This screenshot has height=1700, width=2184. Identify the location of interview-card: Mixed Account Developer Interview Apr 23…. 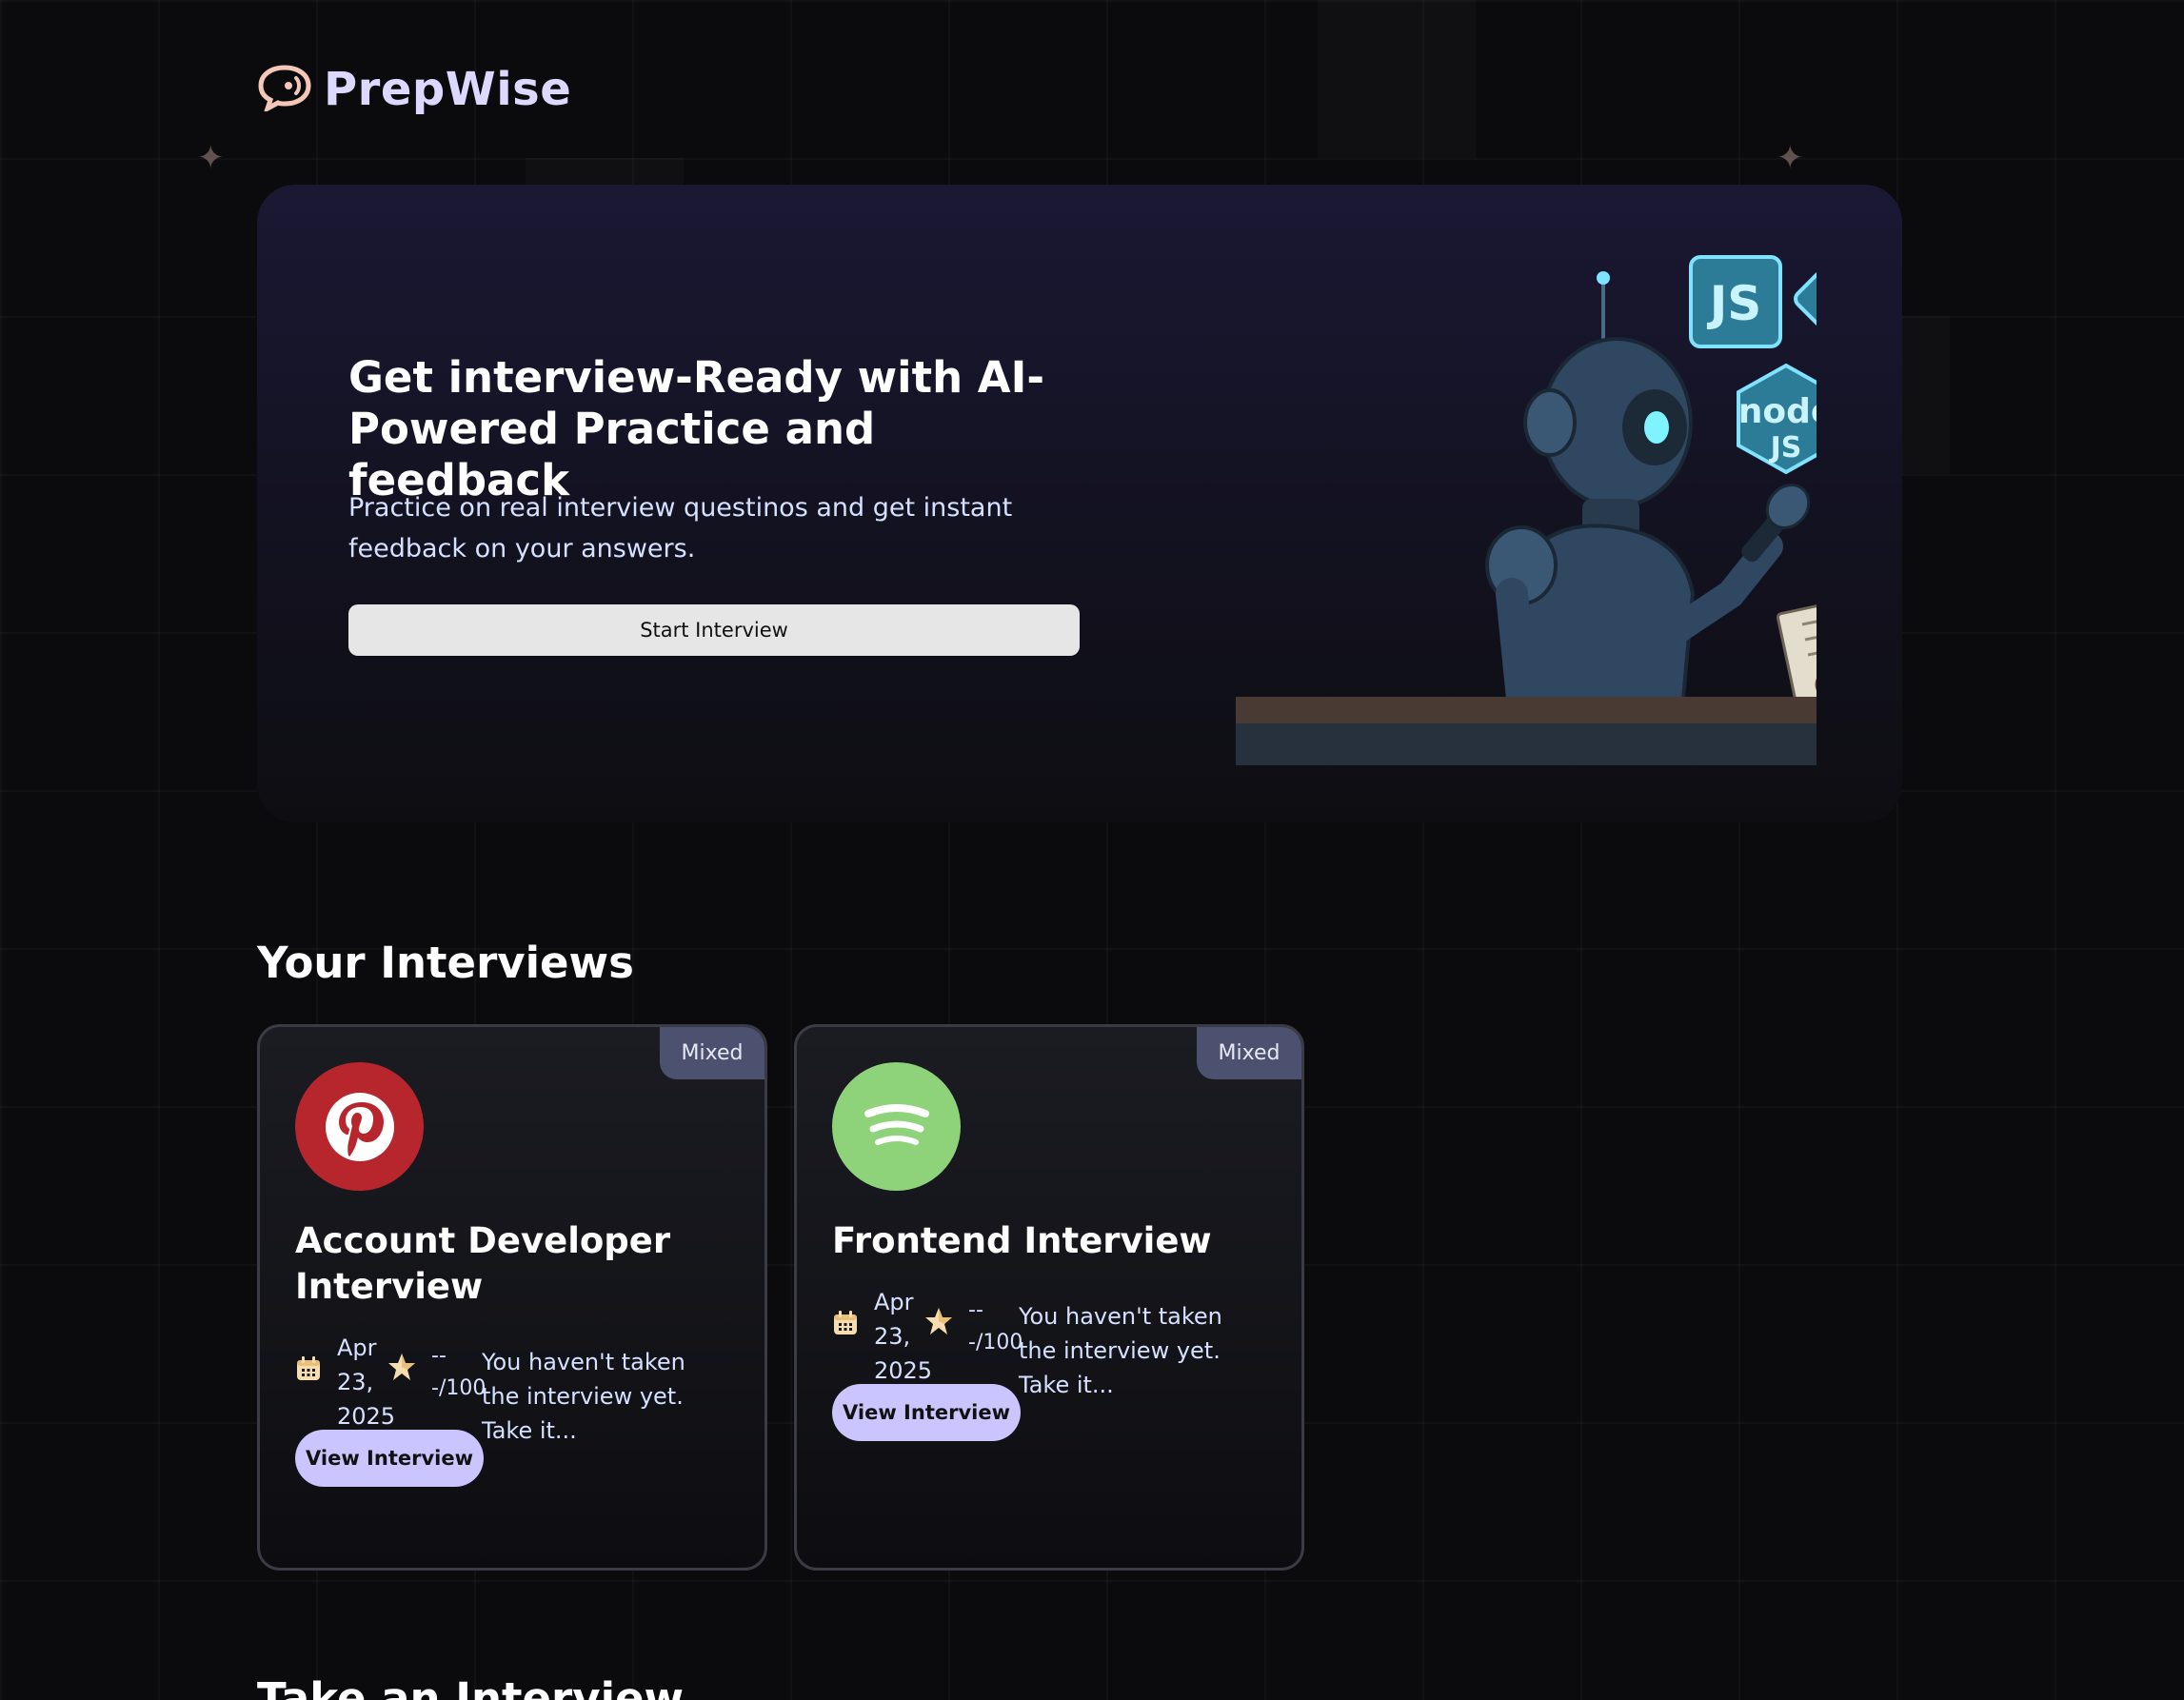
(512, 1297).